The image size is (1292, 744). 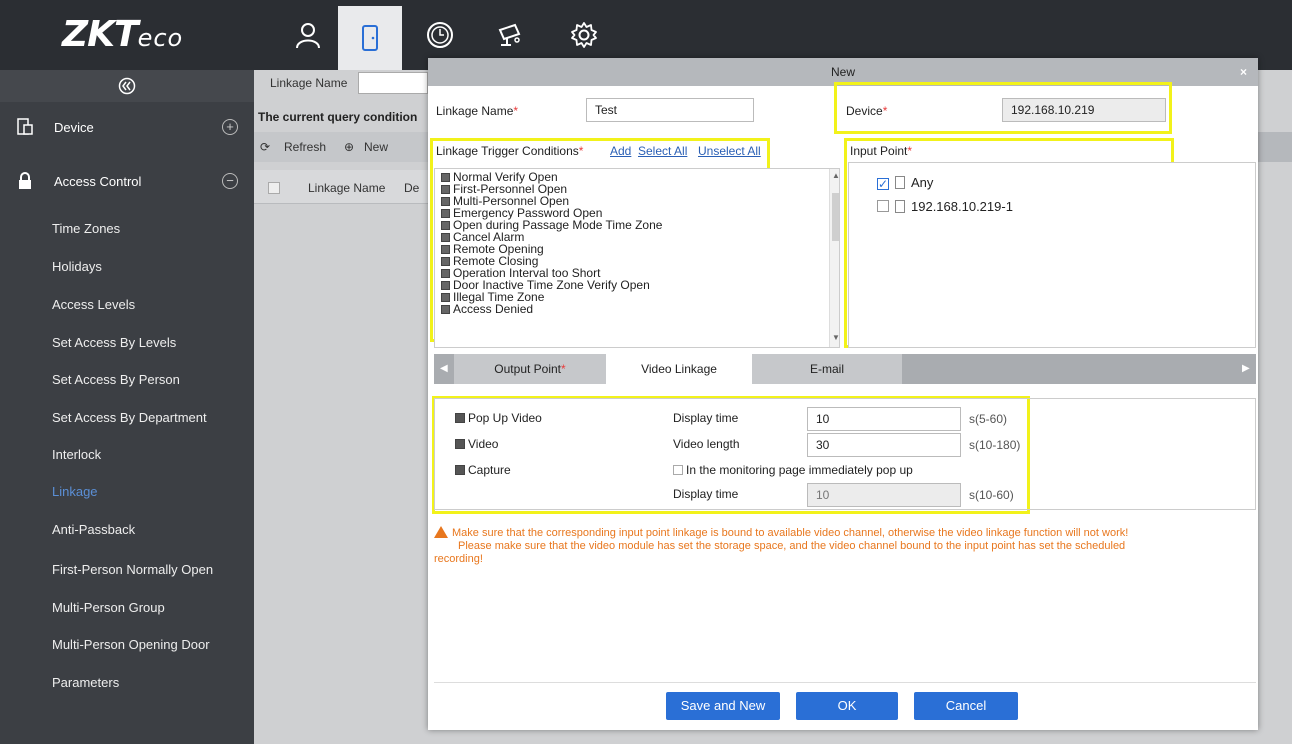 I want to click on door-icon, so click(x=370, y=38).